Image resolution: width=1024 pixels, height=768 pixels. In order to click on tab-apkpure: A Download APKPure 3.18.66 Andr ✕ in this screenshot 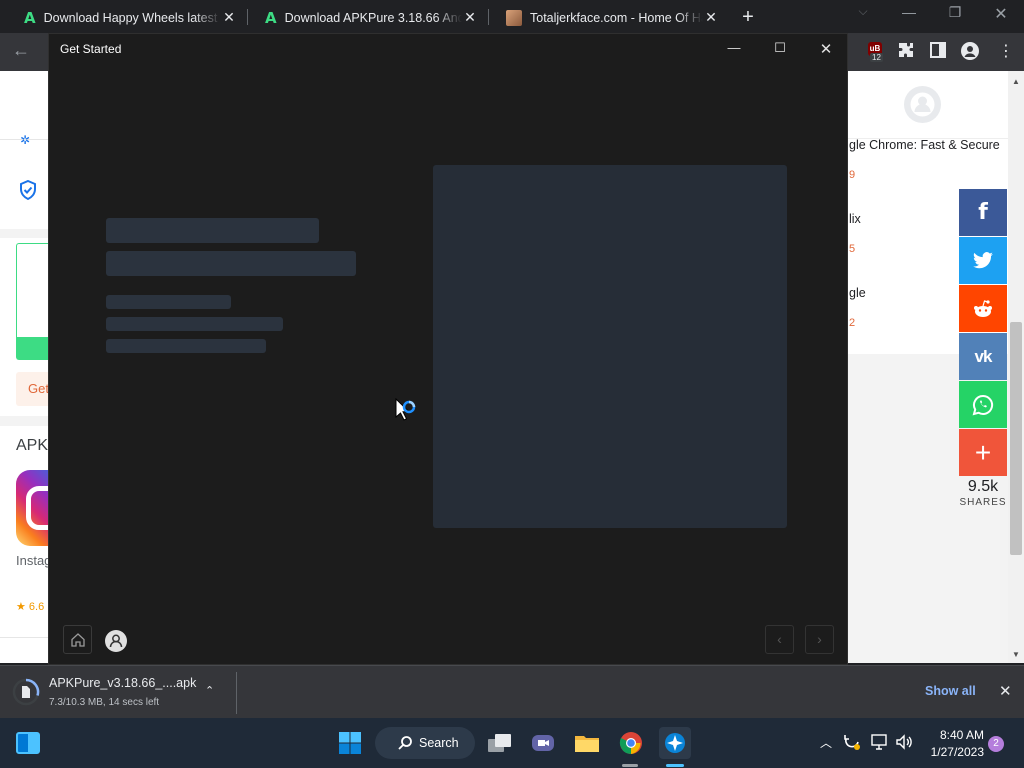, I will do `click(367, 17)`.